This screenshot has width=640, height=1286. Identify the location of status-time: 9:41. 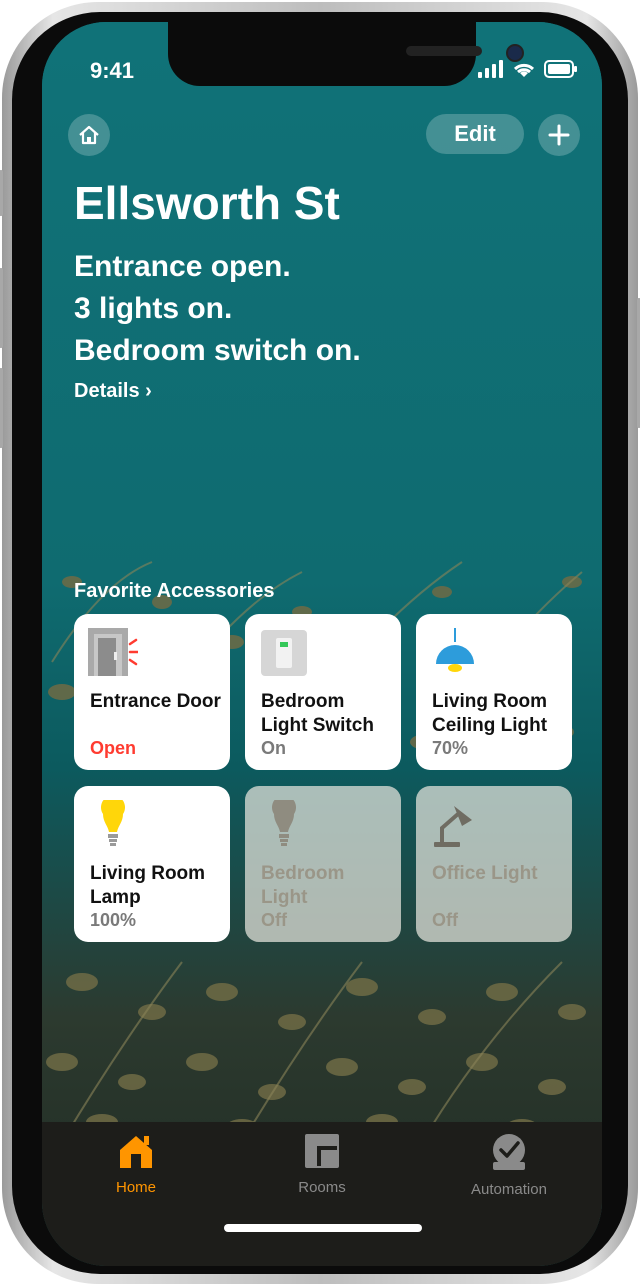
(112, 70).